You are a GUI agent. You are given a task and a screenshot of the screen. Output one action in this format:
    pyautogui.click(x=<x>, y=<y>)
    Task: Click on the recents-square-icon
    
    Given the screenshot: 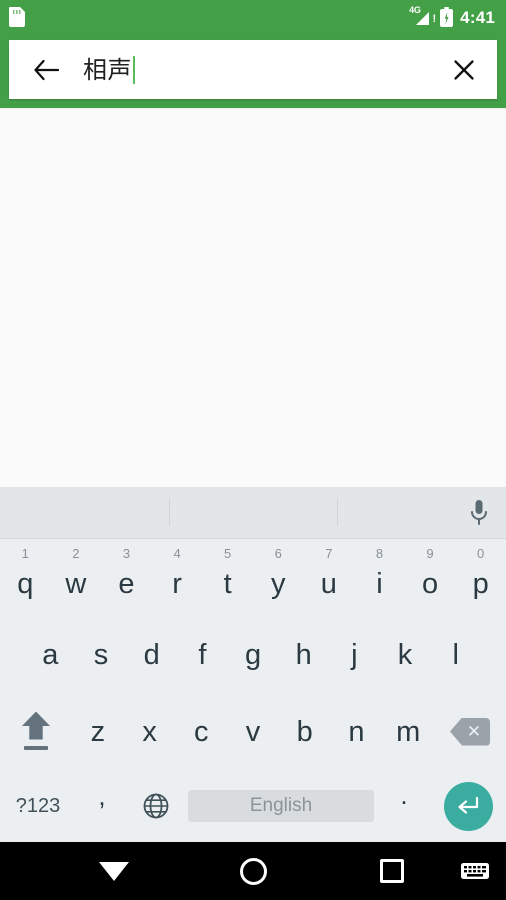 What is the action you would take?
    pyautogui.click(x=392, y=871)
    